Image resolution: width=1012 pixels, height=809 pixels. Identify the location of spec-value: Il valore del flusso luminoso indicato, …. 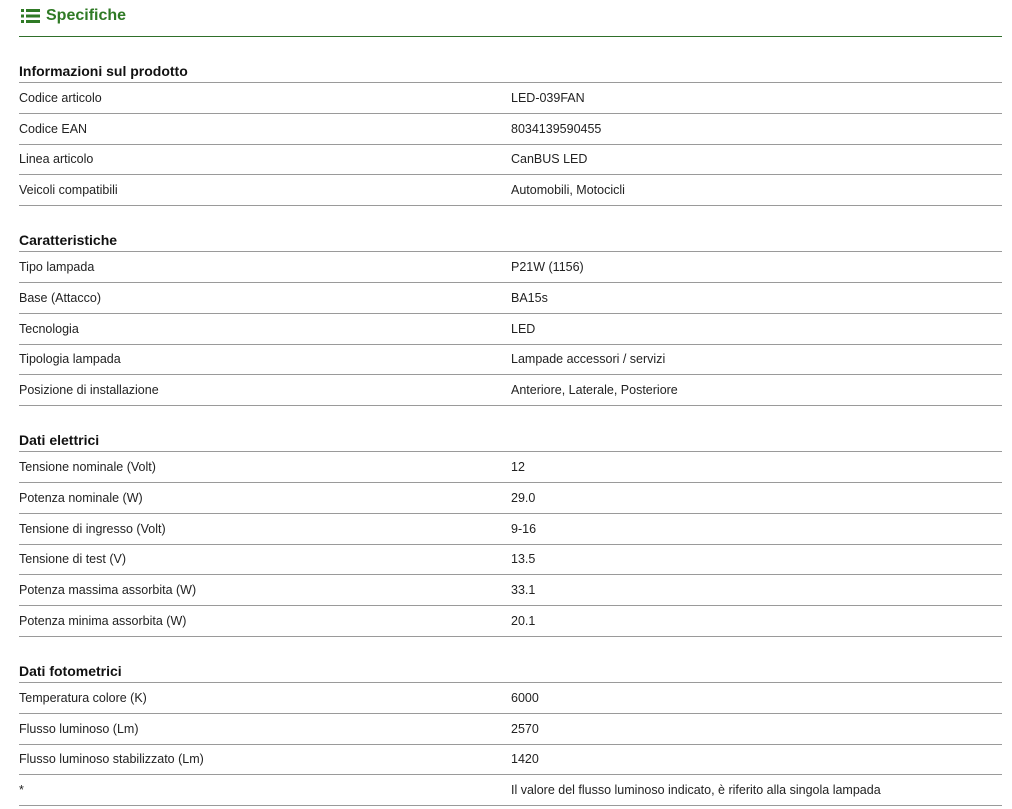
(696, 790).